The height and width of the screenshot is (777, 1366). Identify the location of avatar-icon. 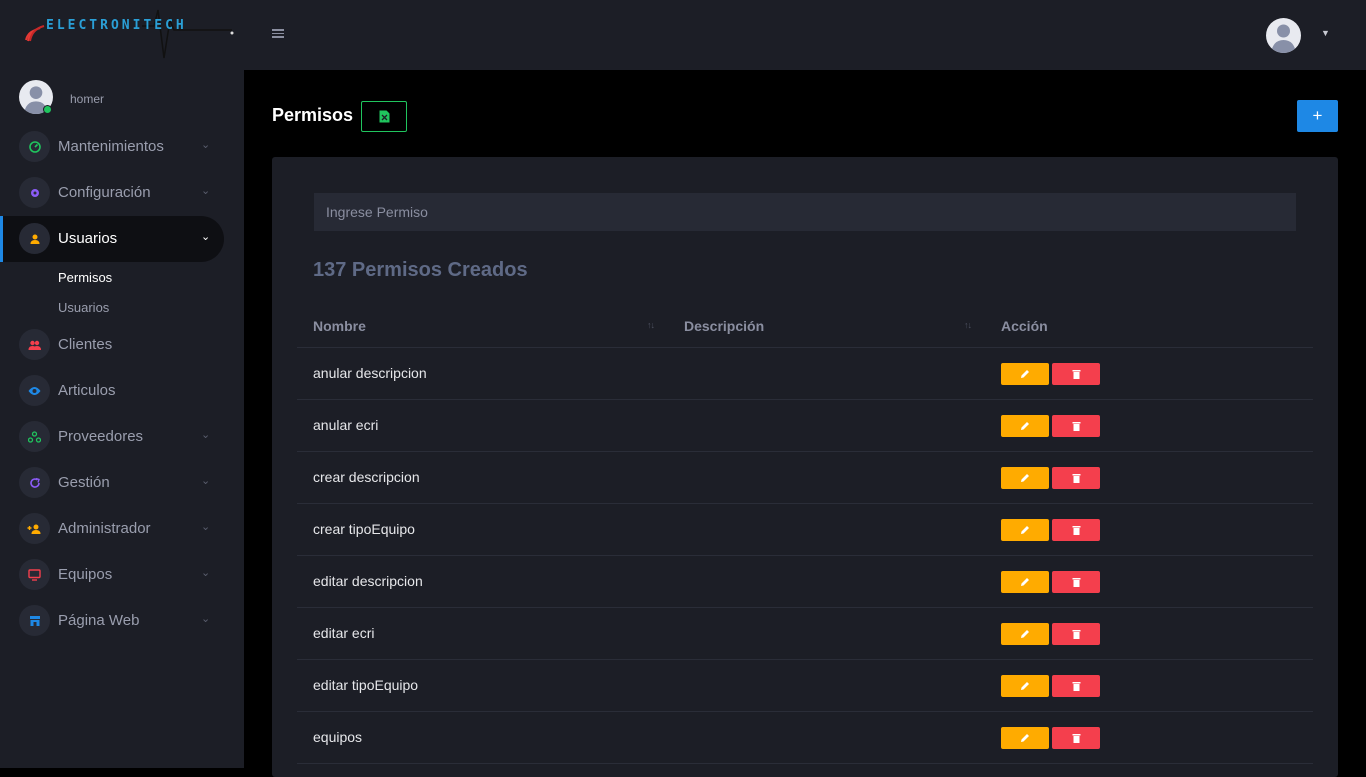
(1283, 38).